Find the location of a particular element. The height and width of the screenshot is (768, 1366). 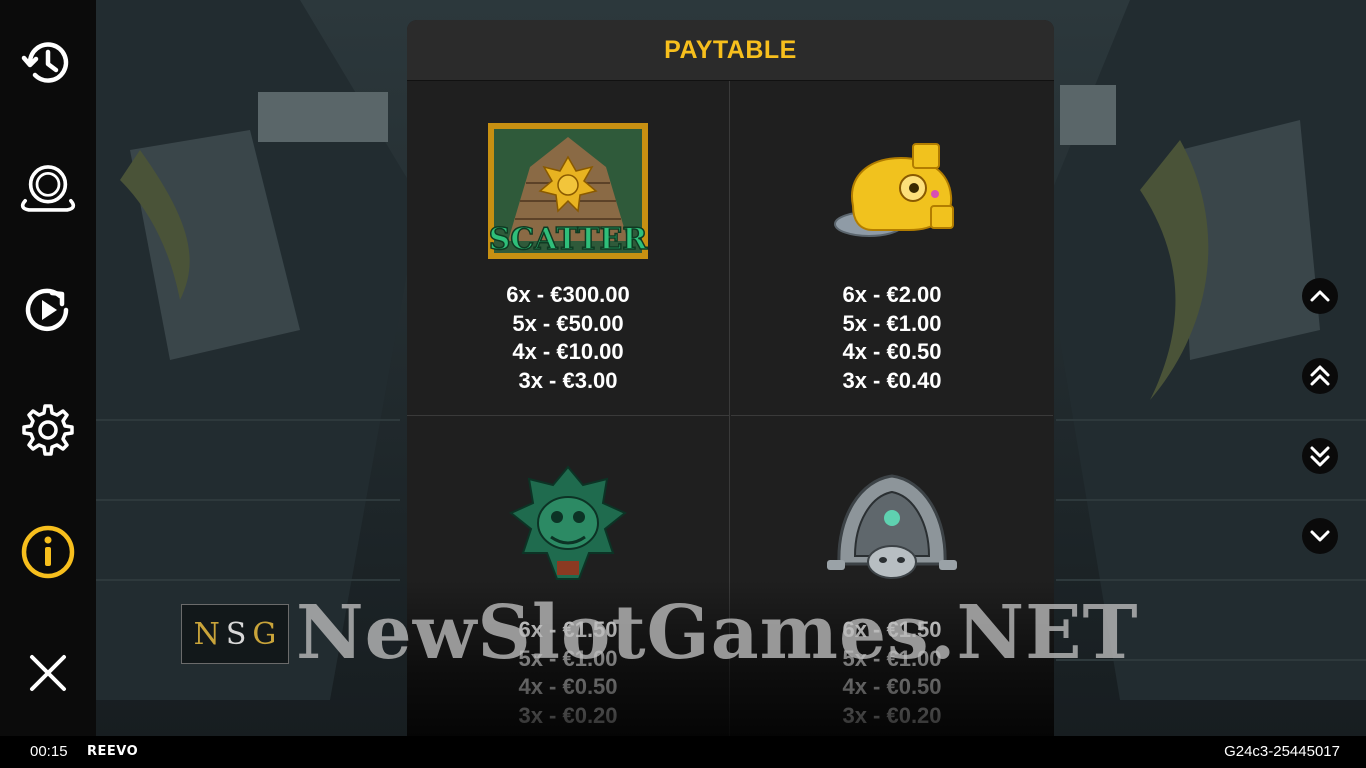

scroll-page-down-button is located at coordinates (1320, 456).